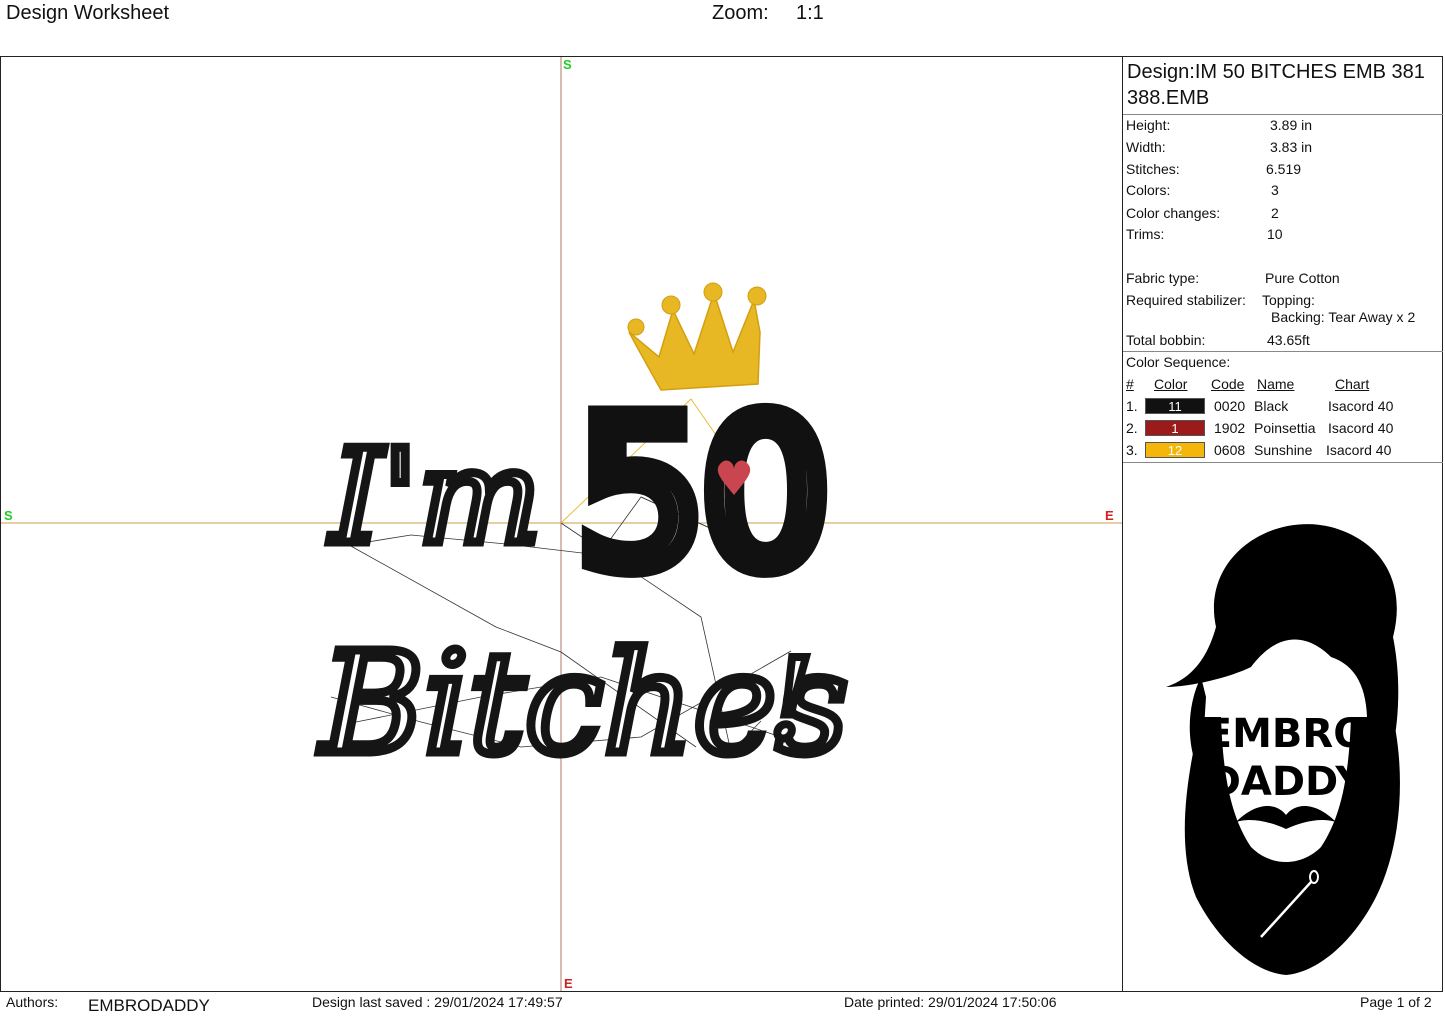 Image resolution: width=1445 pixels, height=1021 pixels. I want to click on design-number-50: 50, so click(700, 495).